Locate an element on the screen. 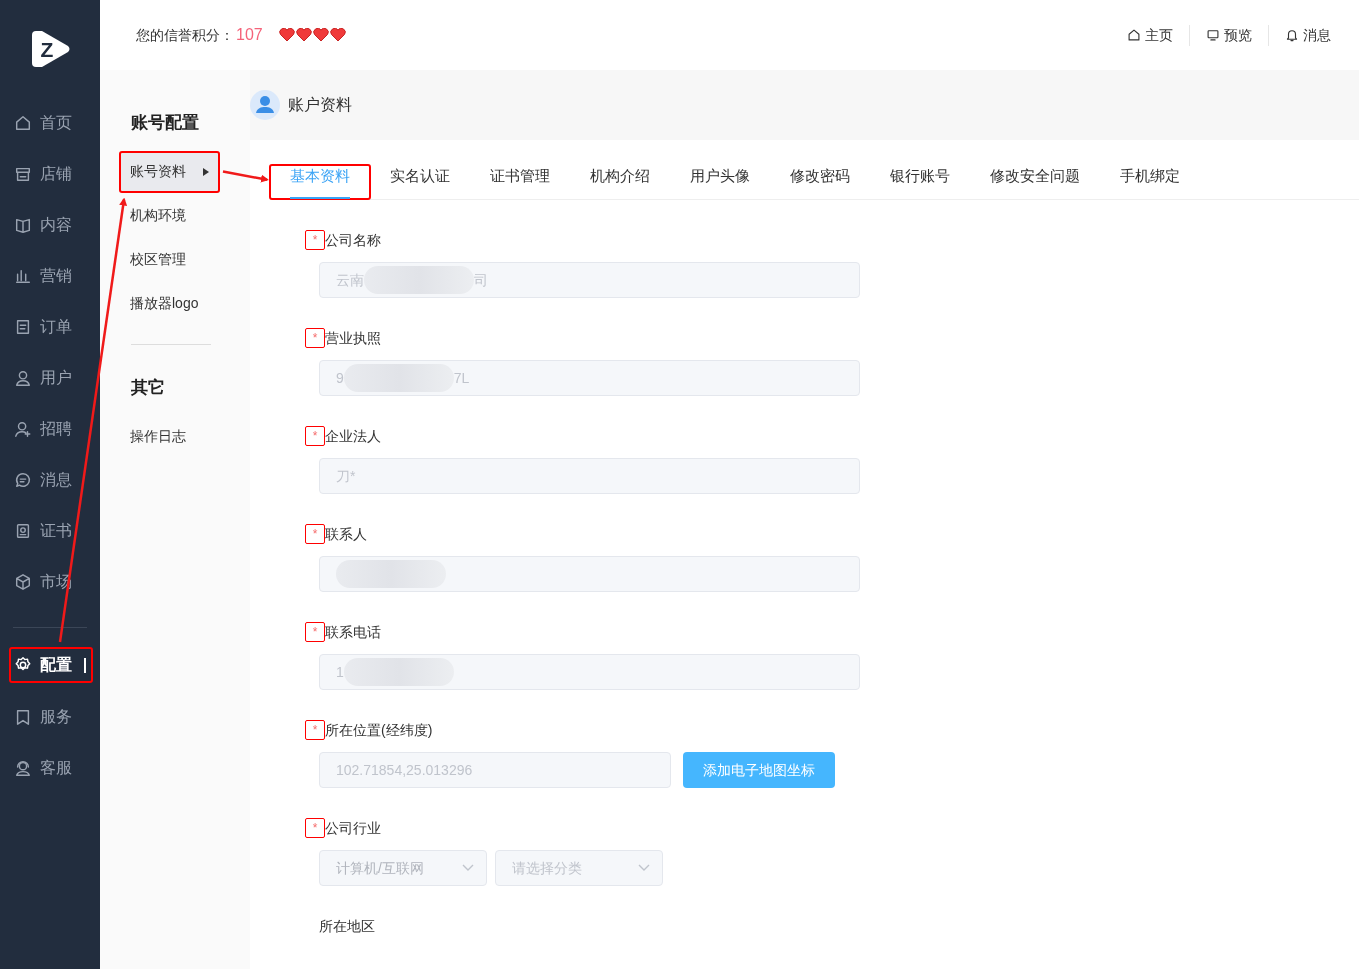  document-icon is located at coordinates (23, 326).